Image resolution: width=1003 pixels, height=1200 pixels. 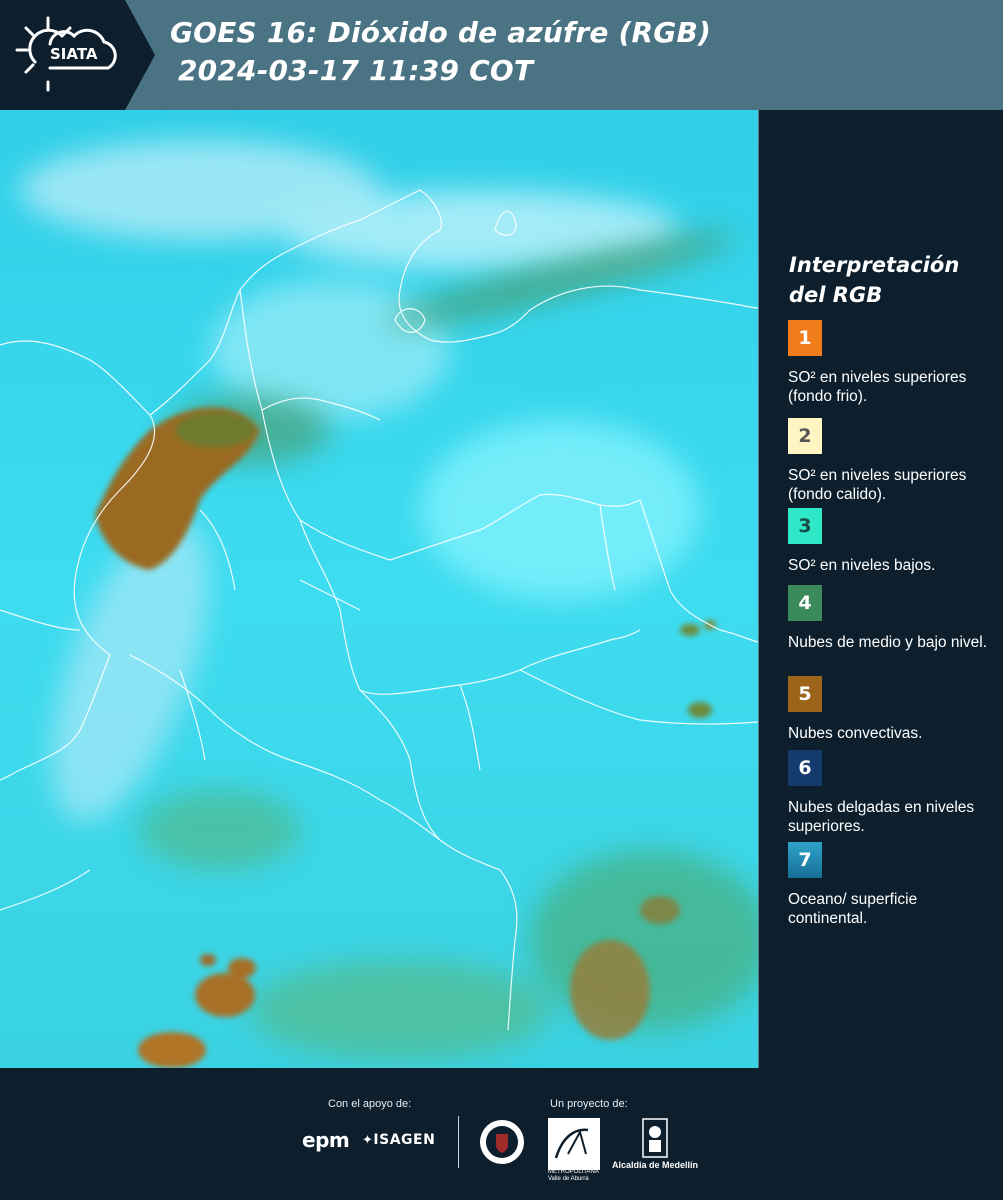 What do you see at coordinates (890, 618) in the screenshot?
I see `legend-item-4: 4 Nubes de medio y bajo nivel.` at bounding box center [890, 618].